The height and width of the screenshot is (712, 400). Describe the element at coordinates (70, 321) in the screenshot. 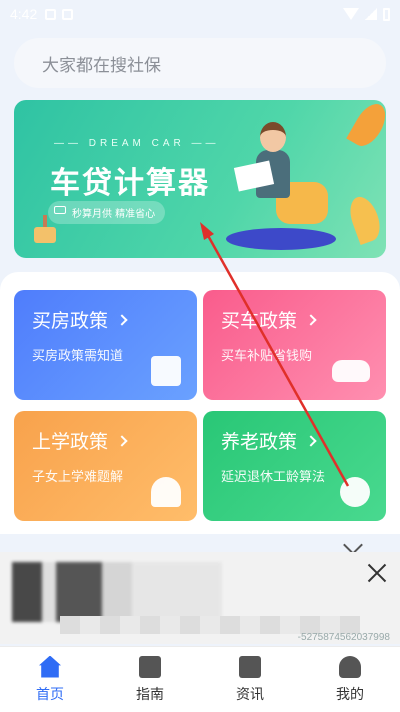

I see `card-title: 买房政策` at that location.